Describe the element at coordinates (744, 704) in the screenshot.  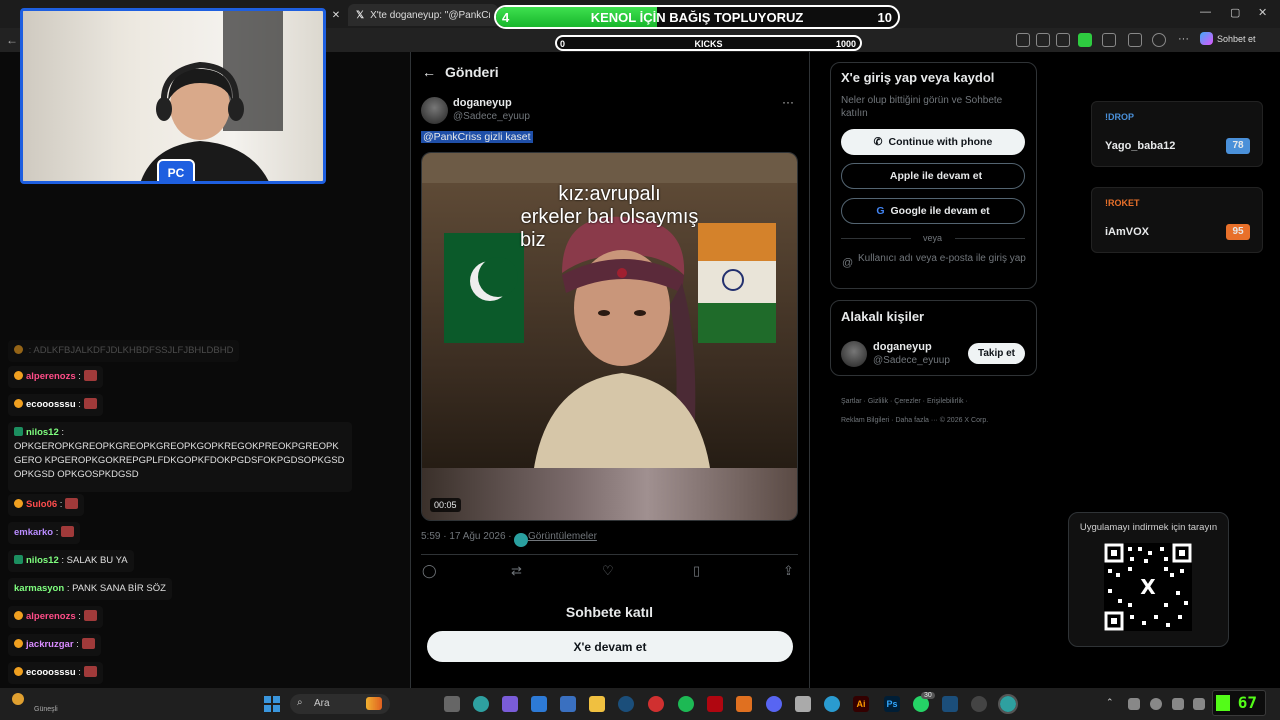
I see `app-x-icon` at that location.